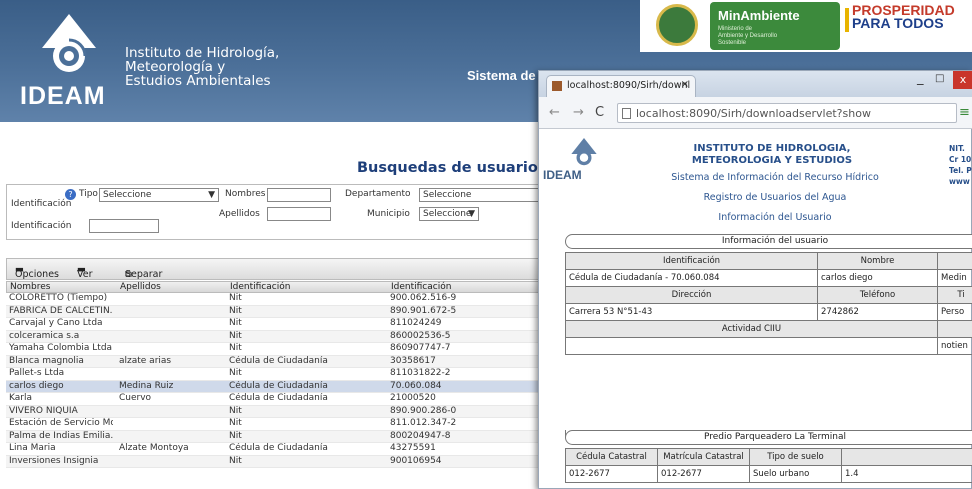 This screenshot has width=972, height=489. I want to click on departamento-select-value: Seleccione, so click(447, 195).